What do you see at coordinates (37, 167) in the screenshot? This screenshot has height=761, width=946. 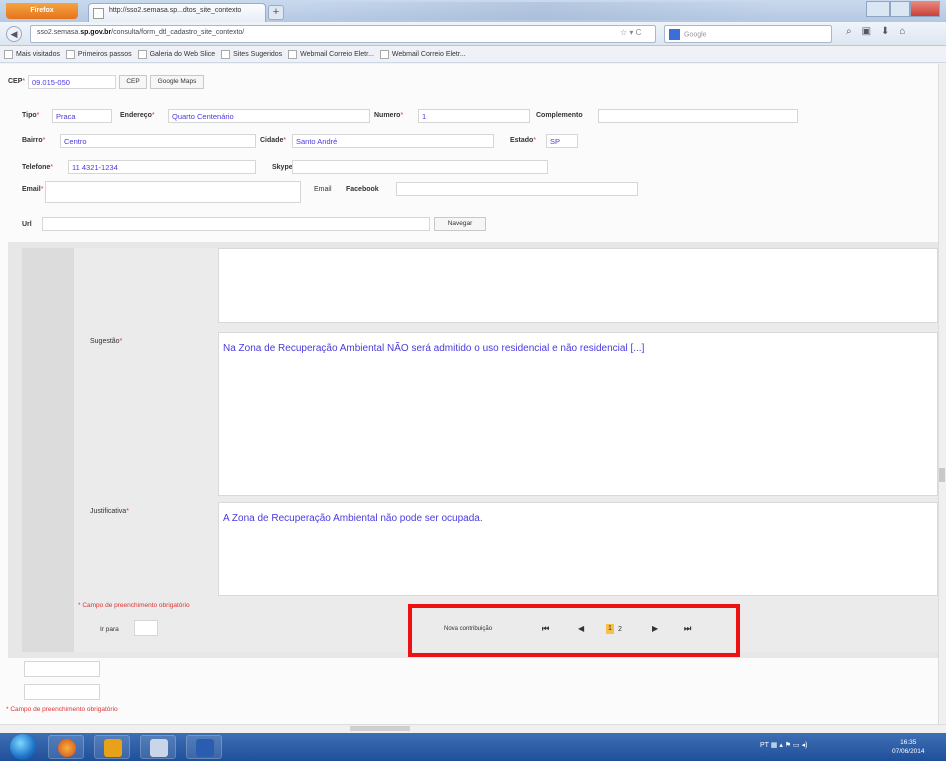 I see `telefone-label: Telefone*` at bounding box center [37, 167].